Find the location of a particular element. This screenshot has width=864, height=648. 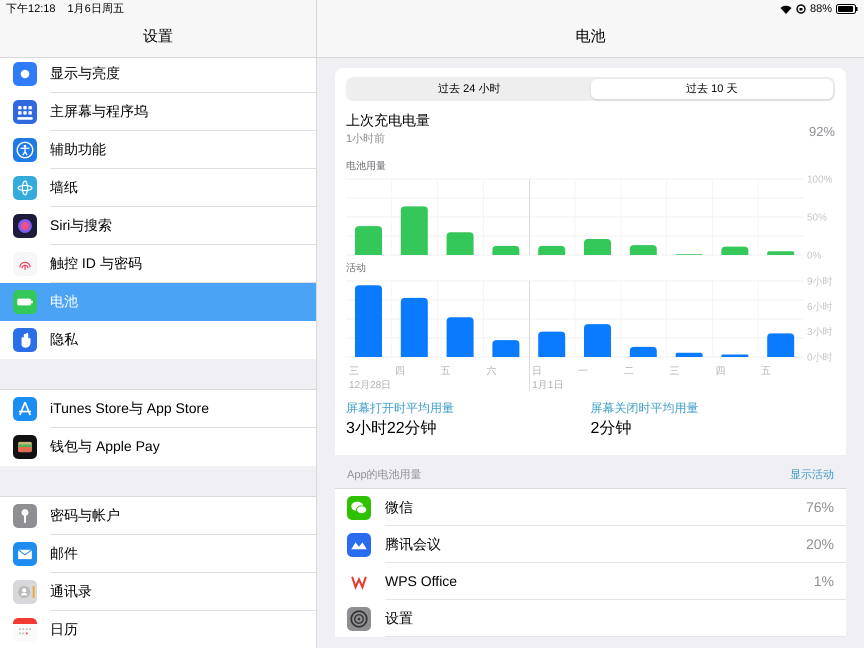

envelope-icon is located at coordinates (25, 554).